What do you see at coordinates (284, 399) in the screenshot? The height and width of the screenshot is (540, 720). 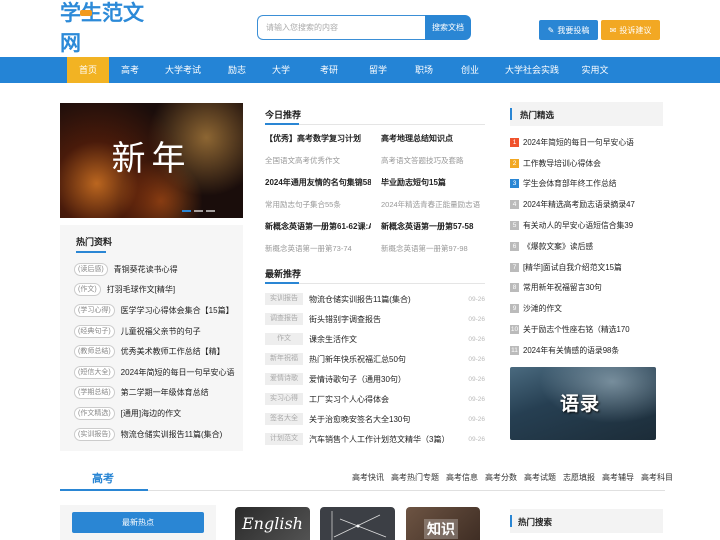 I see `category-tag: 实习心得` at bounding box center [284, 399].